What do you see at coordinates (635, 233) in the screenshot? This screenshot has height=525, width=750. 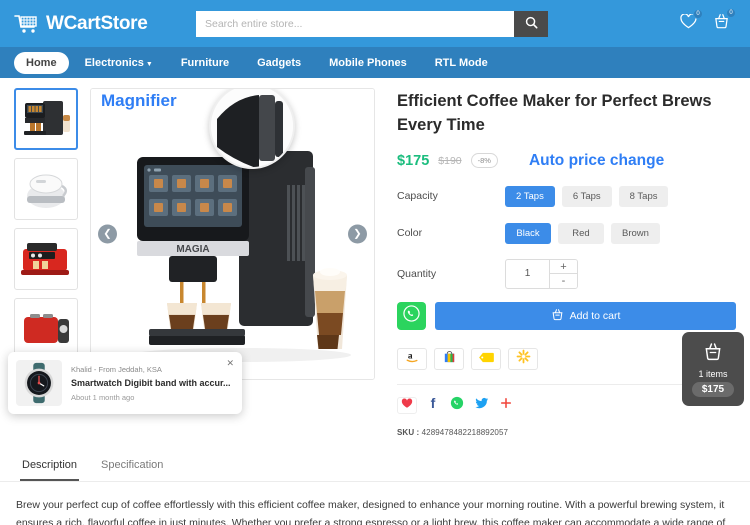 I see `color-option-brown: Brown` at bounding box center [635, 233].